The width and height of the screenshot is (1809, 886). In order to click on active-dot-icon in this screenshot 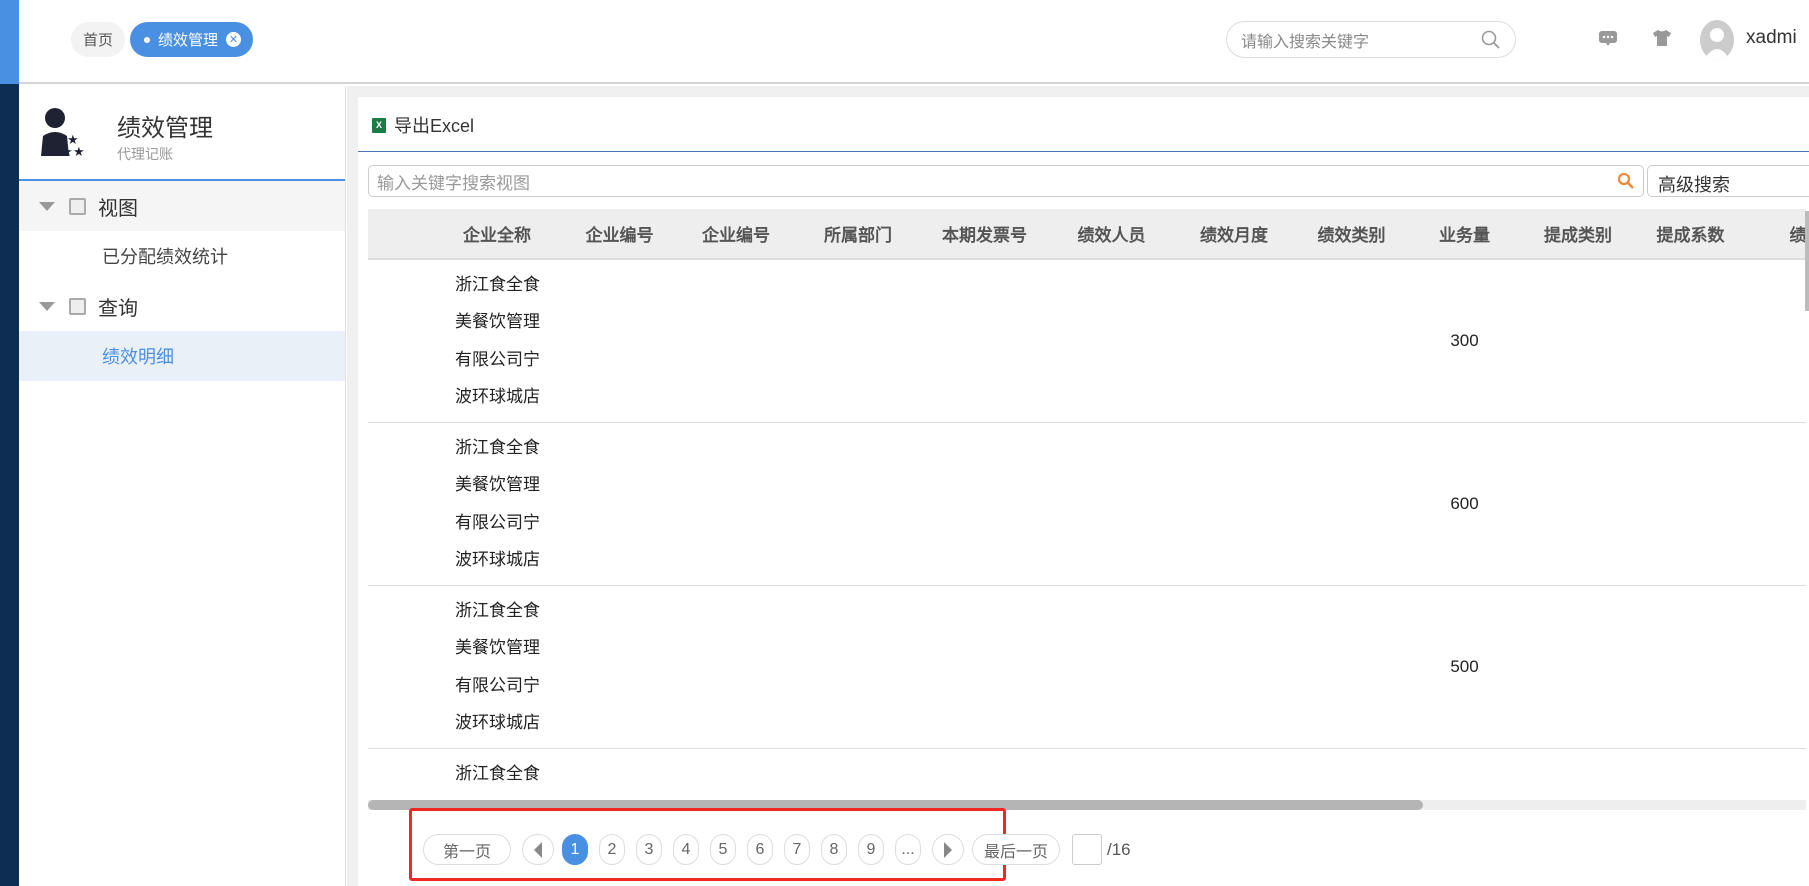, I will do `click(147, 39)`.